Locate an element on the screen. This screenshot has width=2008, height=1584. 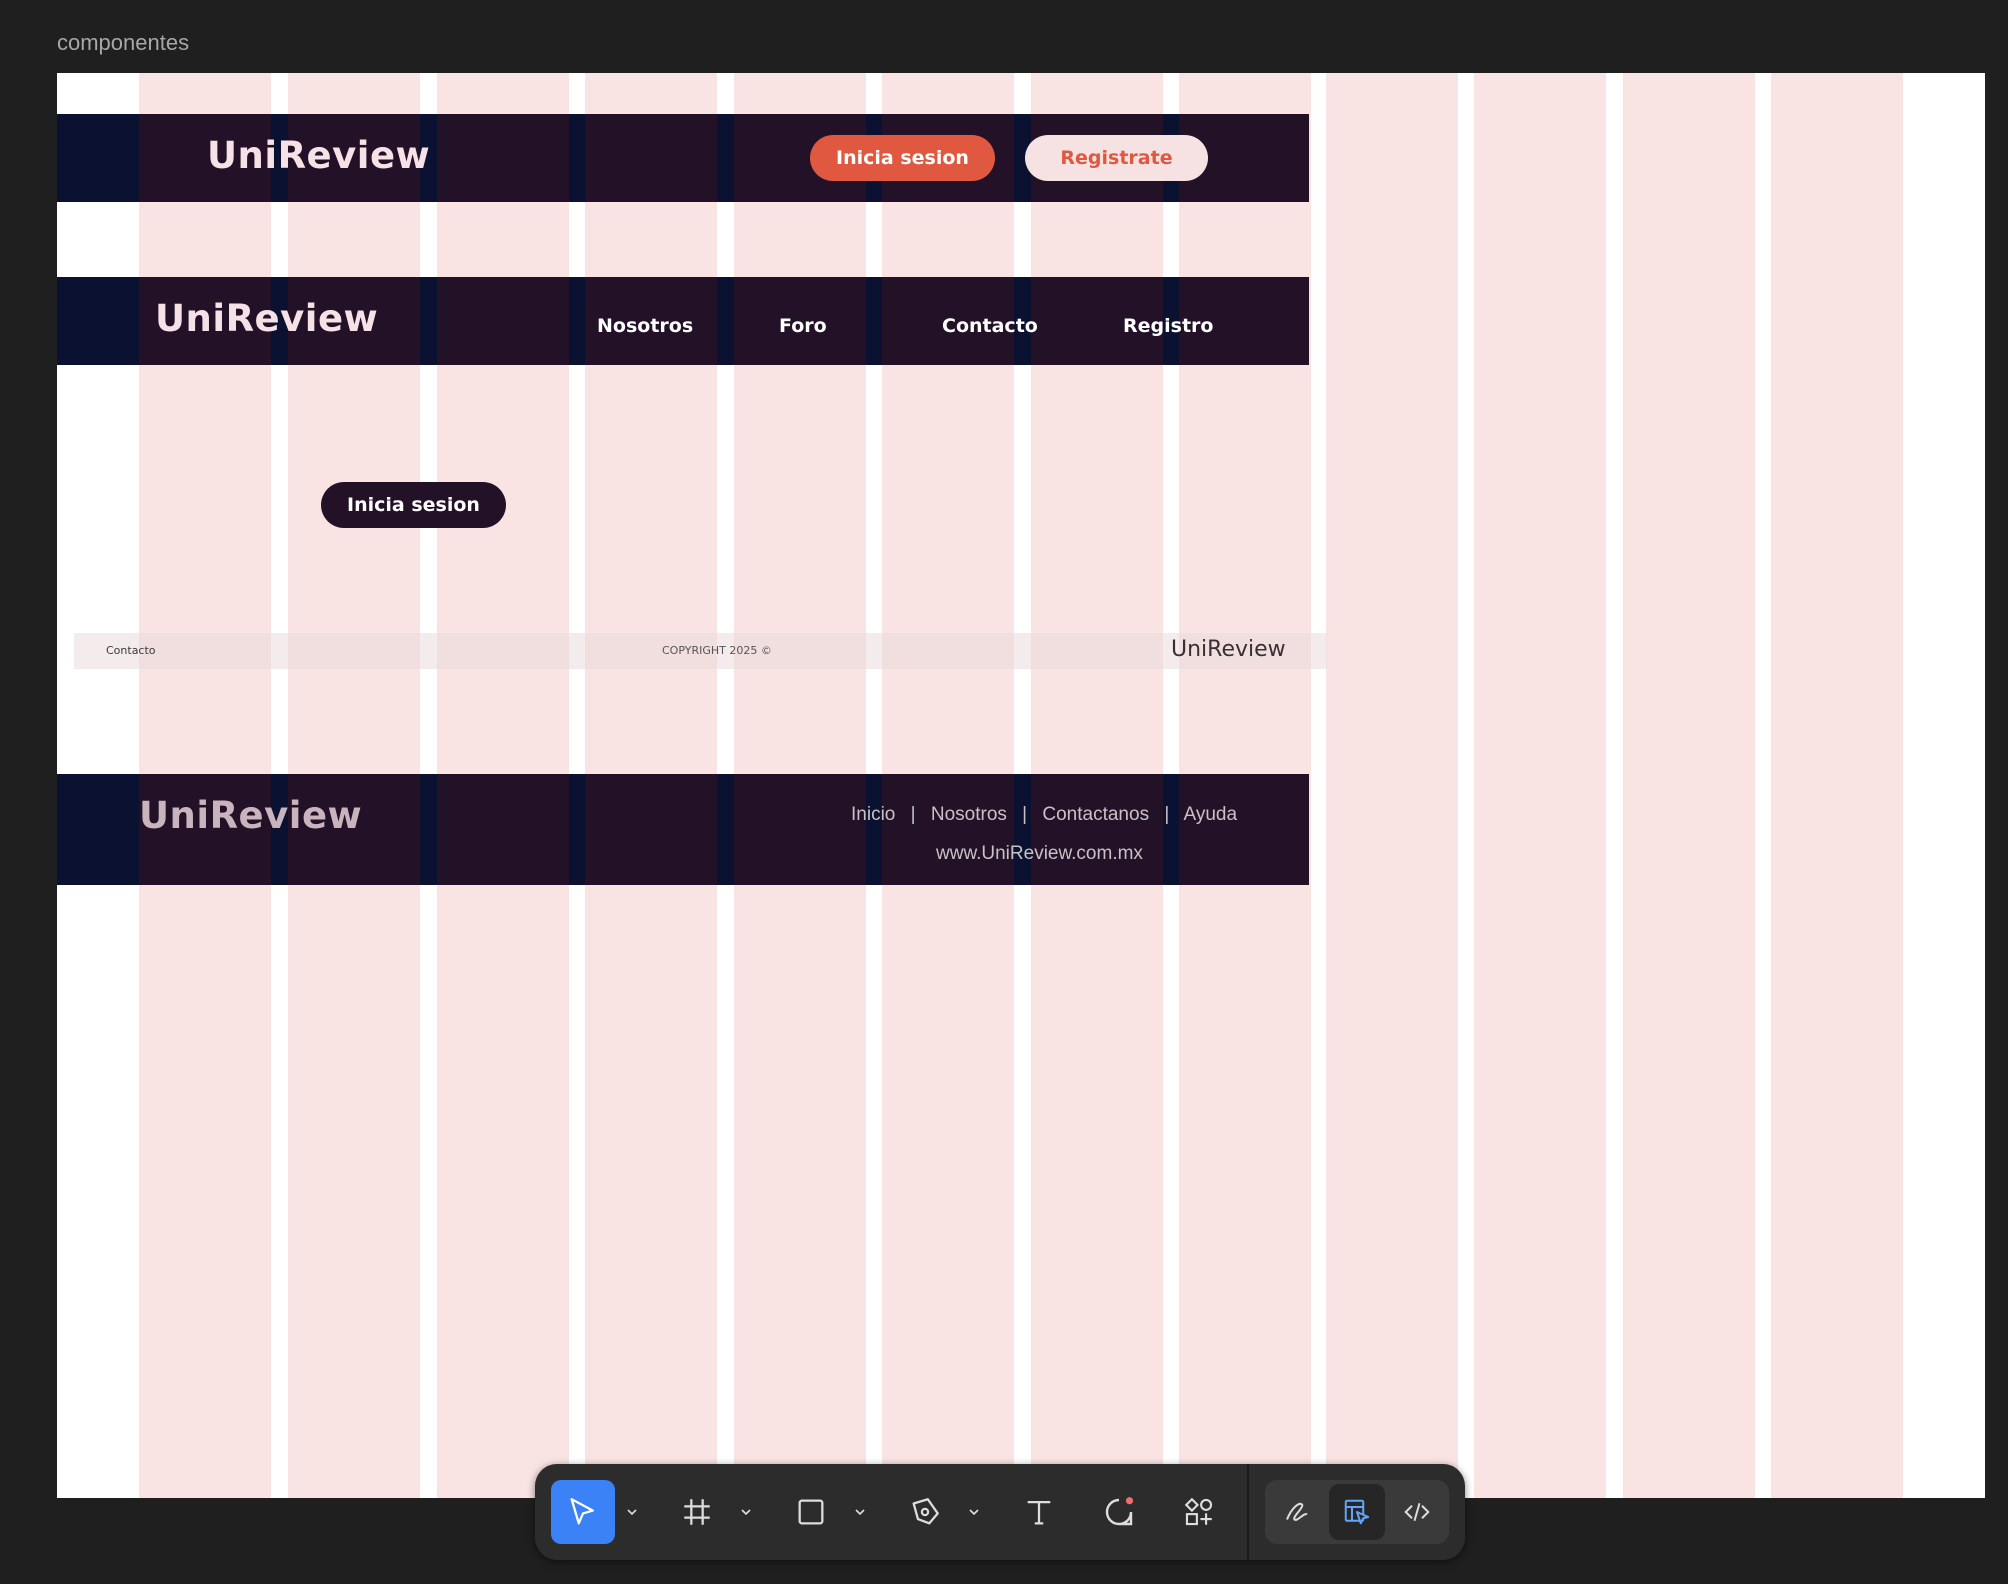
design-mode-button is located at coordinates (1357, 1512).